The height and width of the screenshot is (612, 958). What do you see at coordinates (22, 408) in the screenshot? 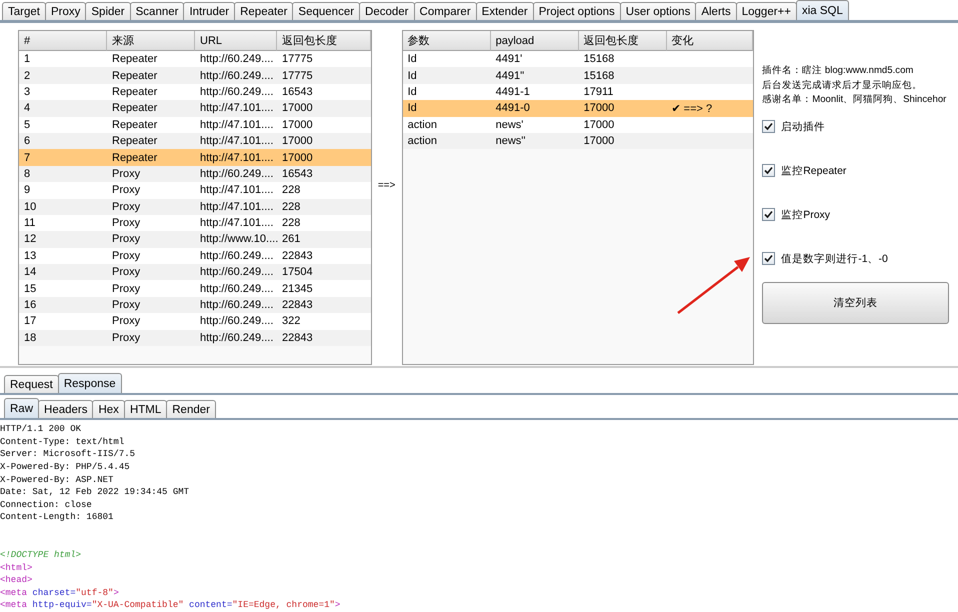
I see `tab: Raw` at bounding box center [22, 408].